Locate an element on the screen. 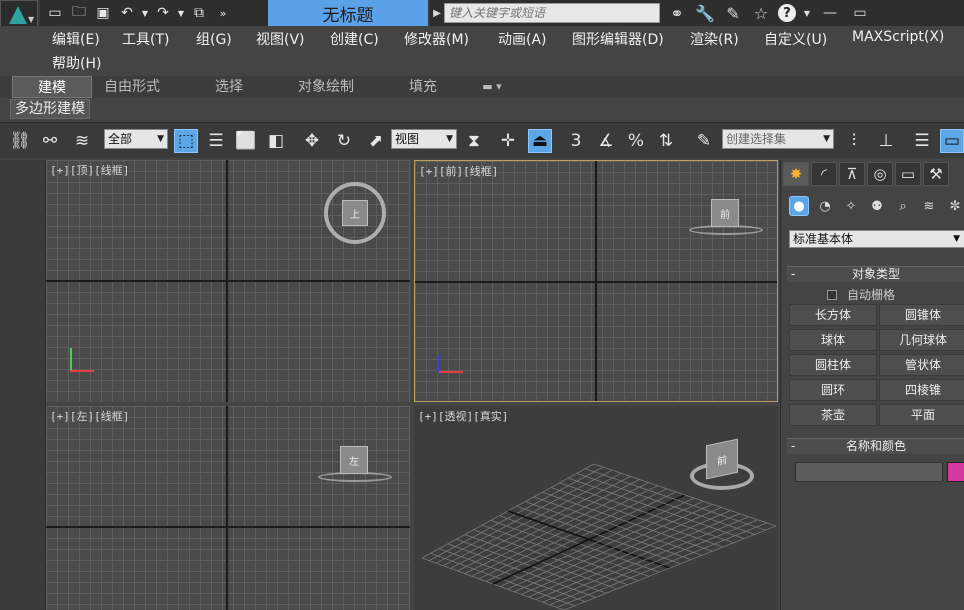 The image size is (964, 610). mirror-icon: ⫶ is located at coordinates (854, 141).